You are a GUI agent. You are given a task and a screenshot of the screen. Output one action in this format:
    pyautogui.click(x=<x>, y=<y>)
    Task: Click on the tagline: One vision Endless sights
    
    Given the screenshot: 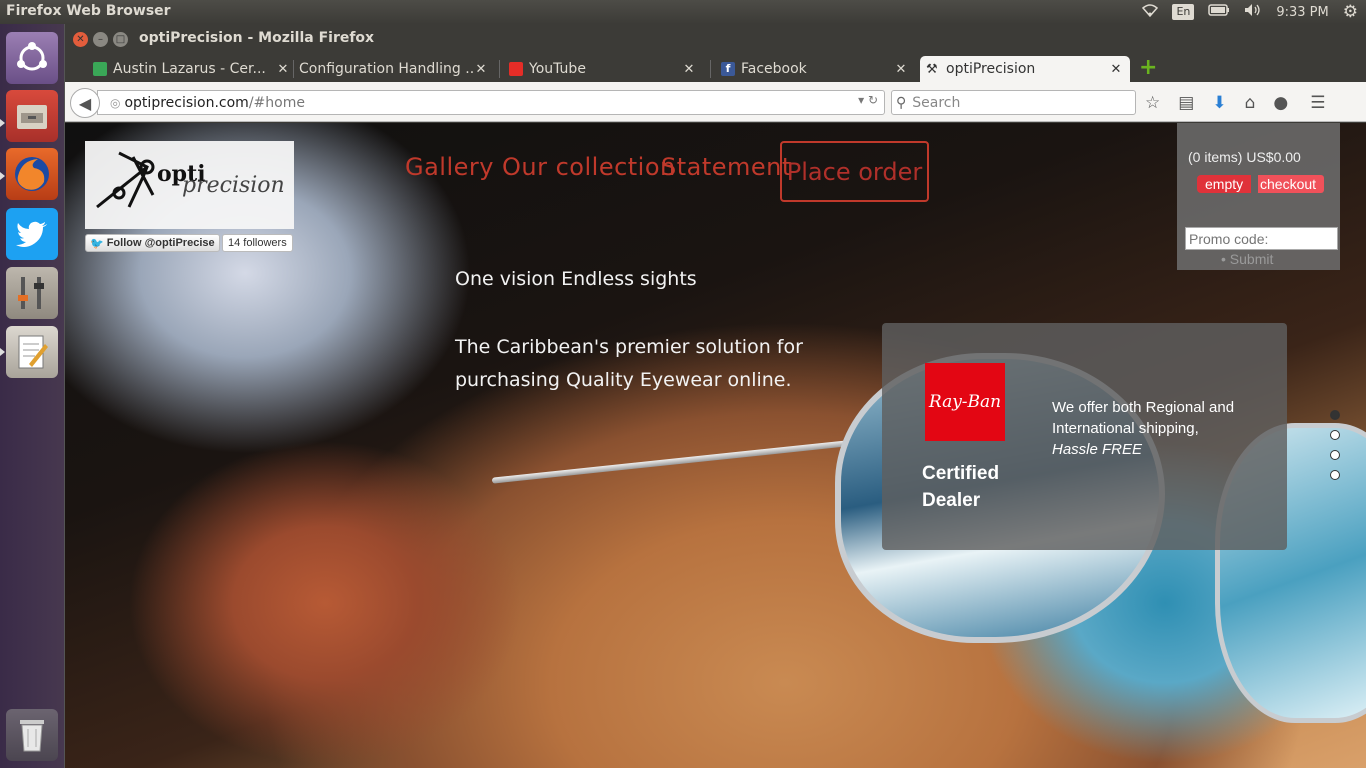 What is the action you would take?
    pyautogui.click(x=576, y=279)
    